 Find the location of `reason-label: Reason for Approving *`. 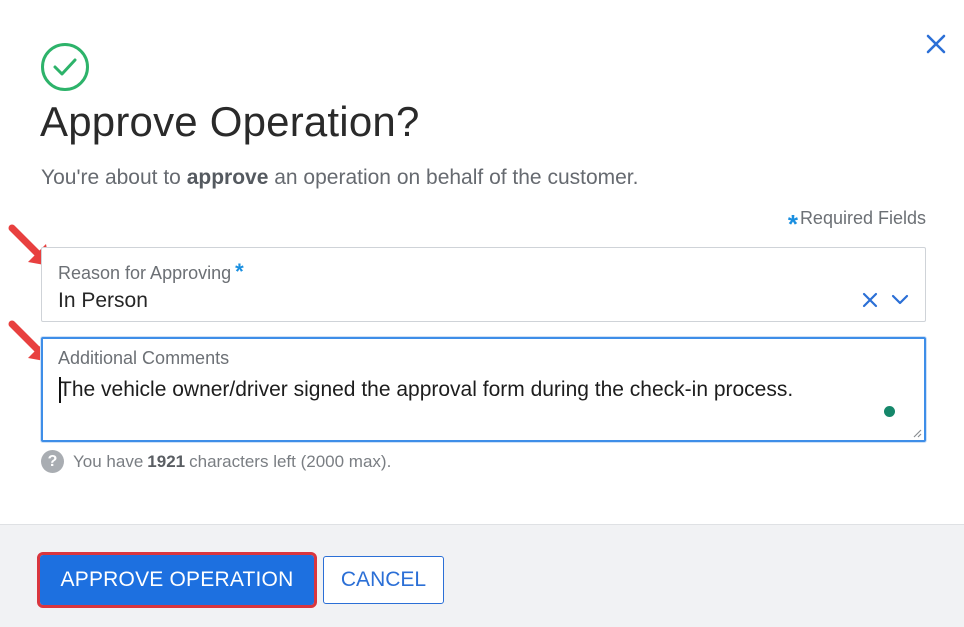

reason-label: Reason for Approving * is located at coordinates (151, 272).